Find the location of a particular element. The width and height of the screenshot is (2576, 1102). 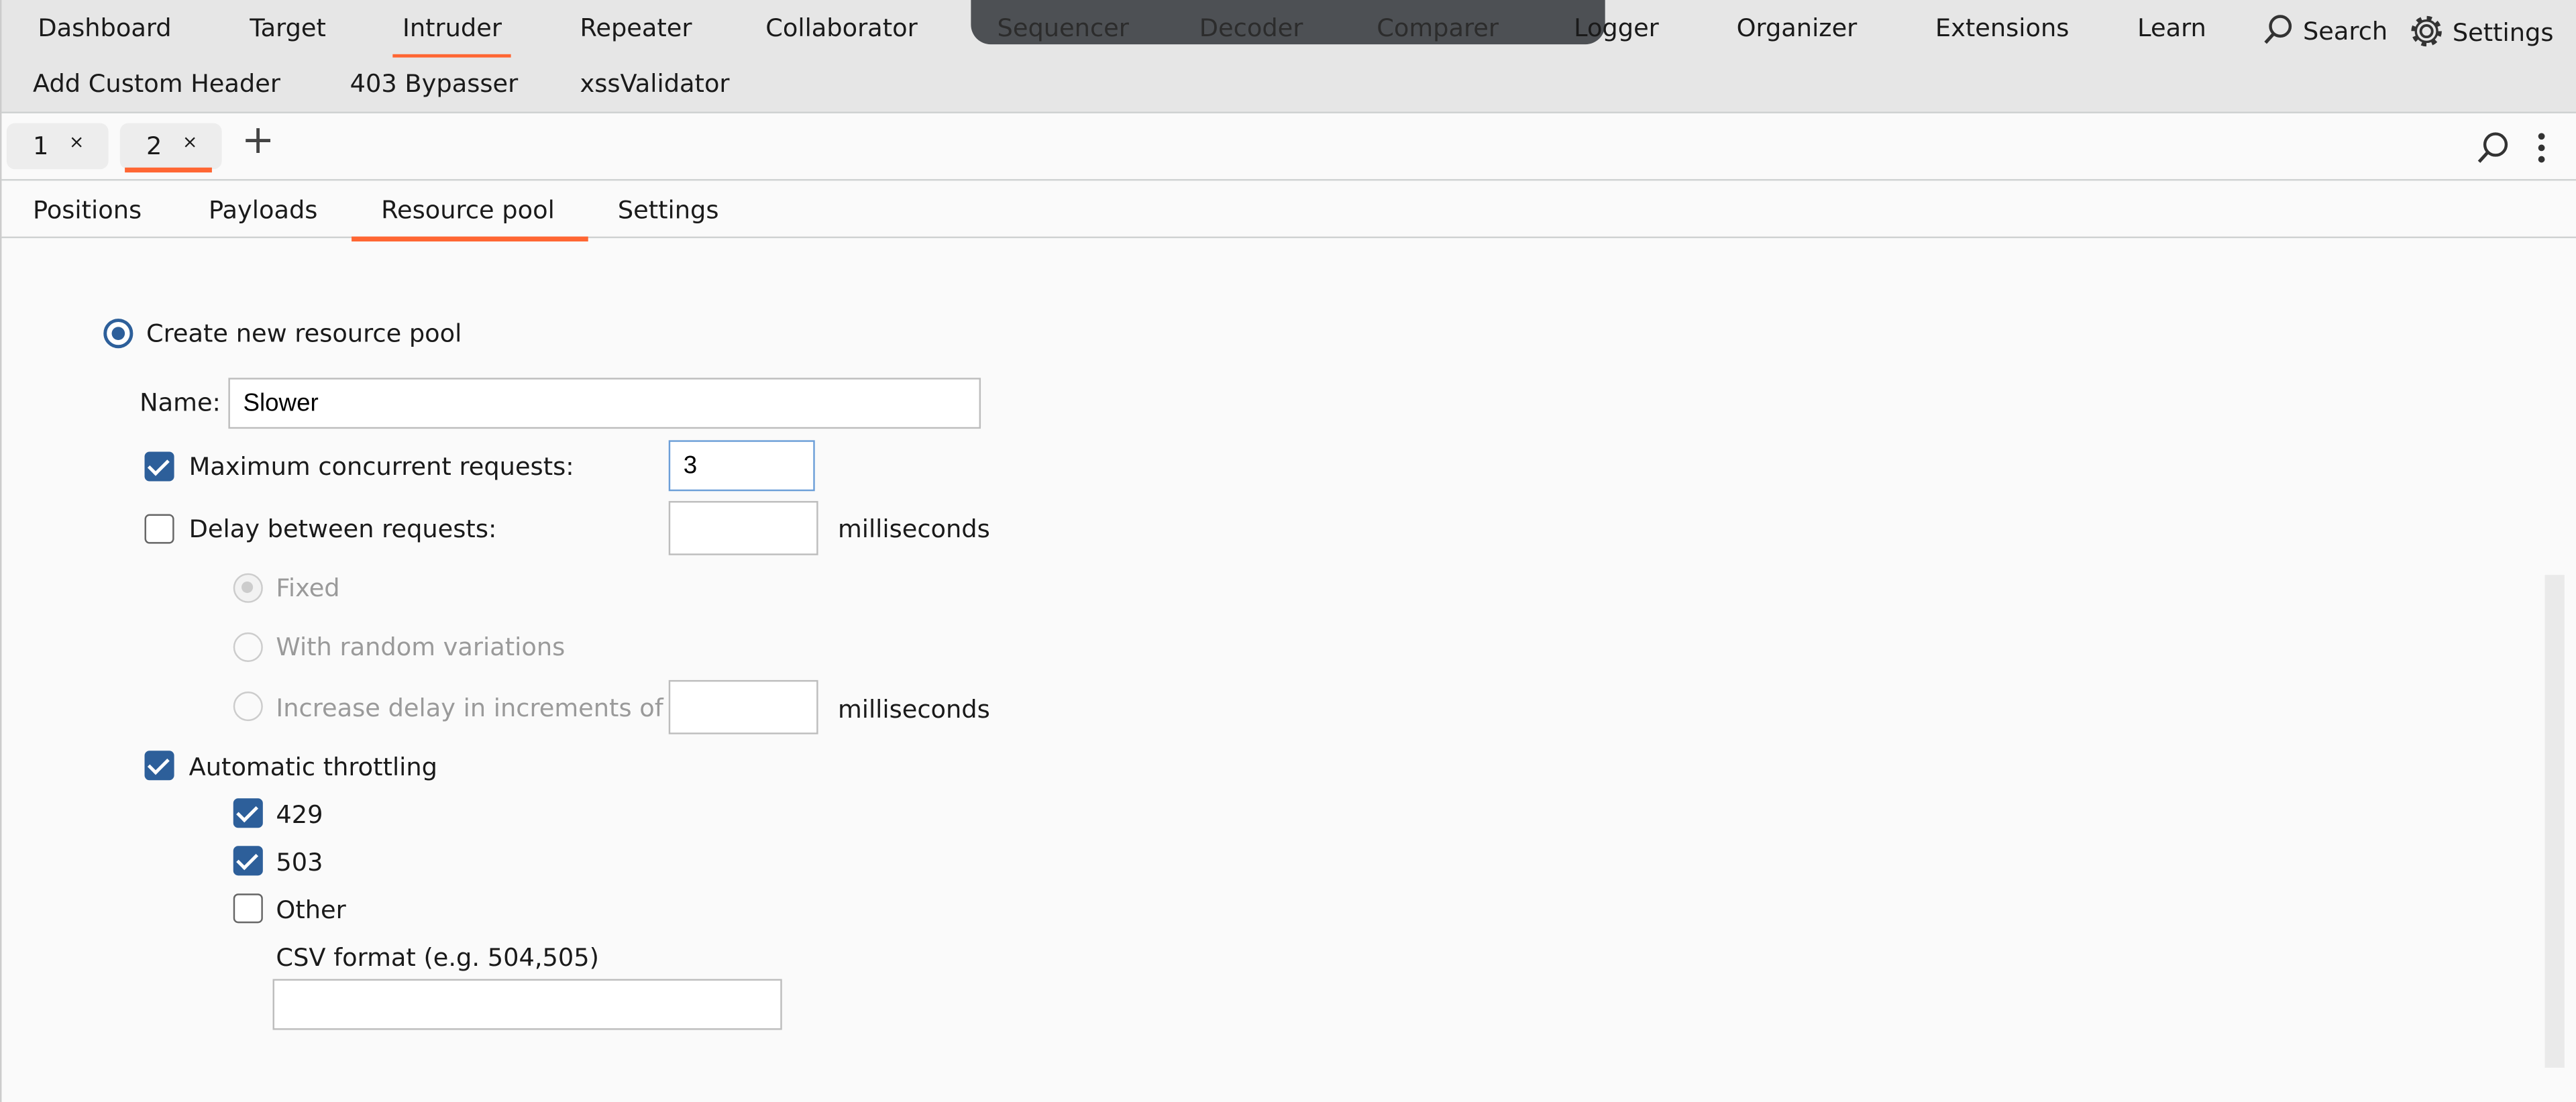

create-new-pool-label: Create new resource pool is located at coordinates (304, 334).